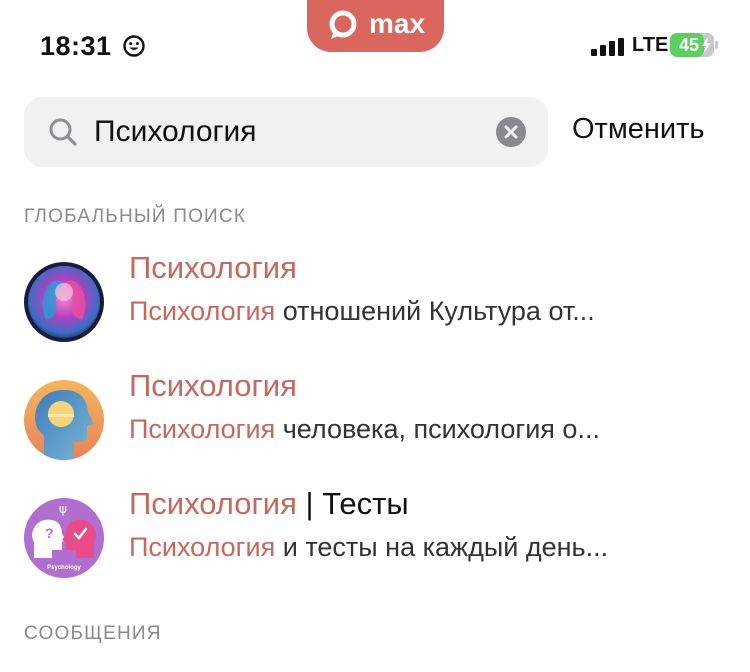  I want to click on battery-level: 45, so click(689, 45).